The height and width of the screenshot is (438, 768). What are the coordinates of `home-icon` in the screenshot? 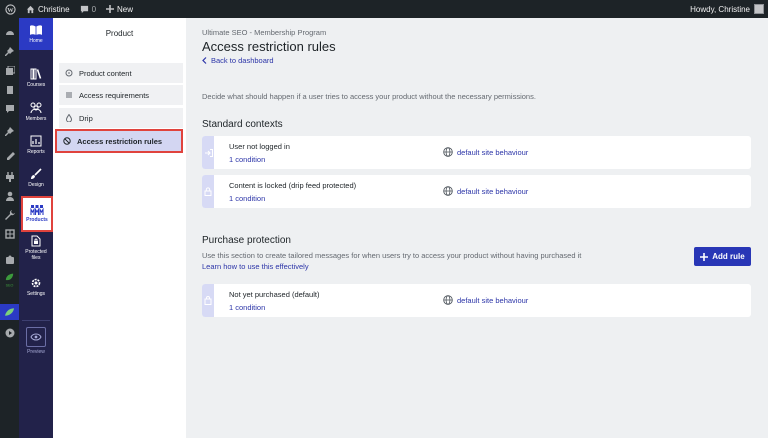 It's located at (30, 9).